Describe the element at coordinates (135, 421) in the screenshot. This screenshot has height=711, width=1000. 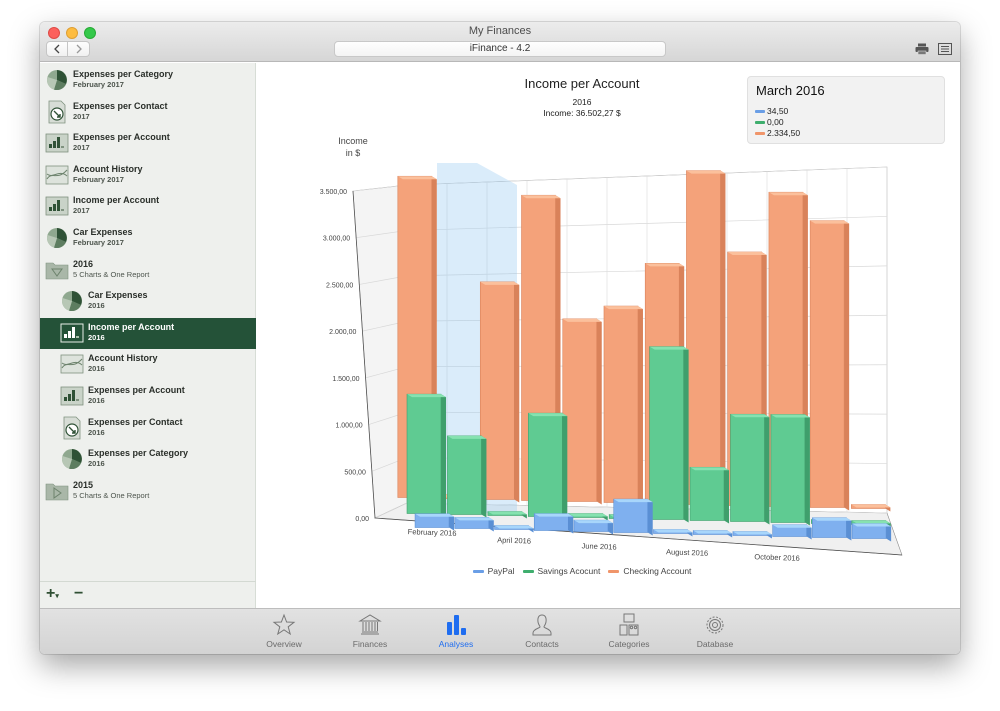
I see `sidebar-item-label: Expenses per Contact` at that location.